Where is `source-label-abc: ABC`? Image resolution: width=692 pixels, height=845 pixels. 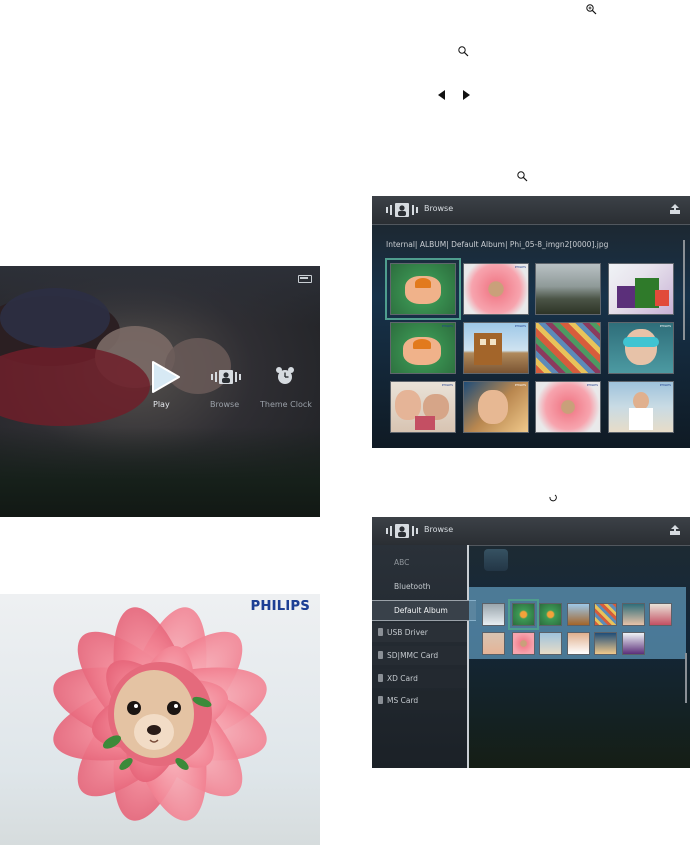
source-label-abc: ABC is located at coordinates (402, 562).